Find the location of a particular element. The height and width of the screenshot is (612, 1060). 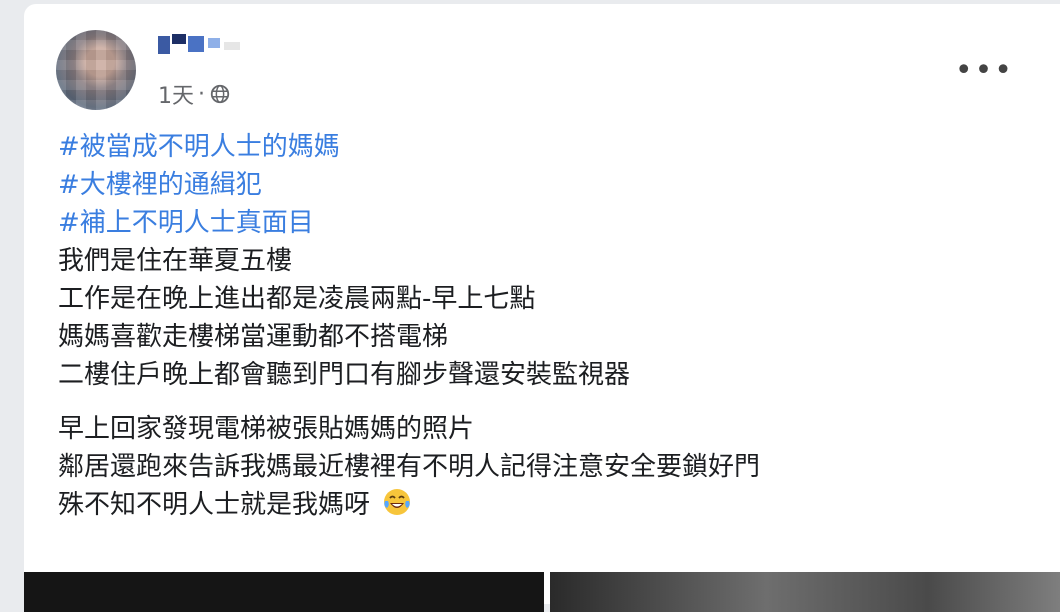

post-meta: 1天 · is located at coordinates (194, 94).